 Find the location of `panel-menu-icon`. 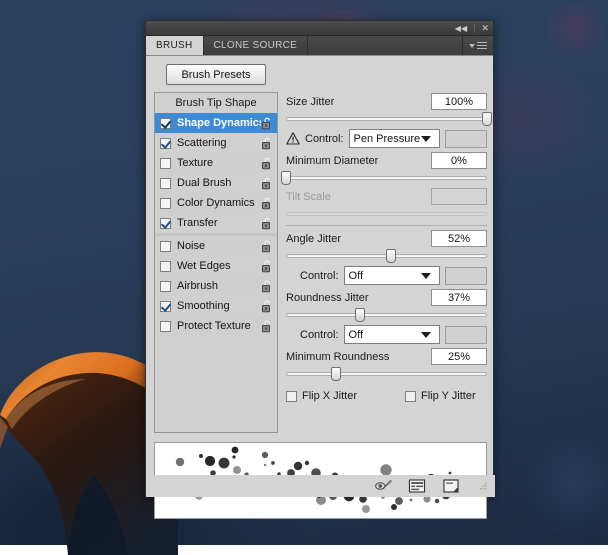

panel-menu-icon is located at coordinates (478, 45).